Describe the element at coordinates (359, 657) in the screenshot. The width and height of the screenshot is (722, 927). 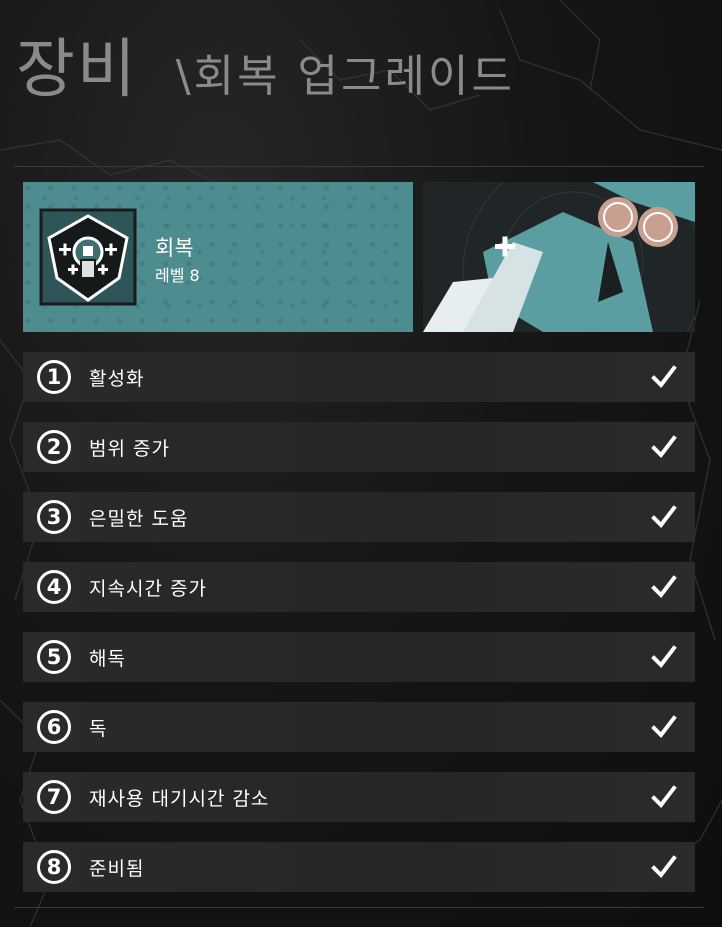
I see `upgrade-row: 5 해독` at that location.